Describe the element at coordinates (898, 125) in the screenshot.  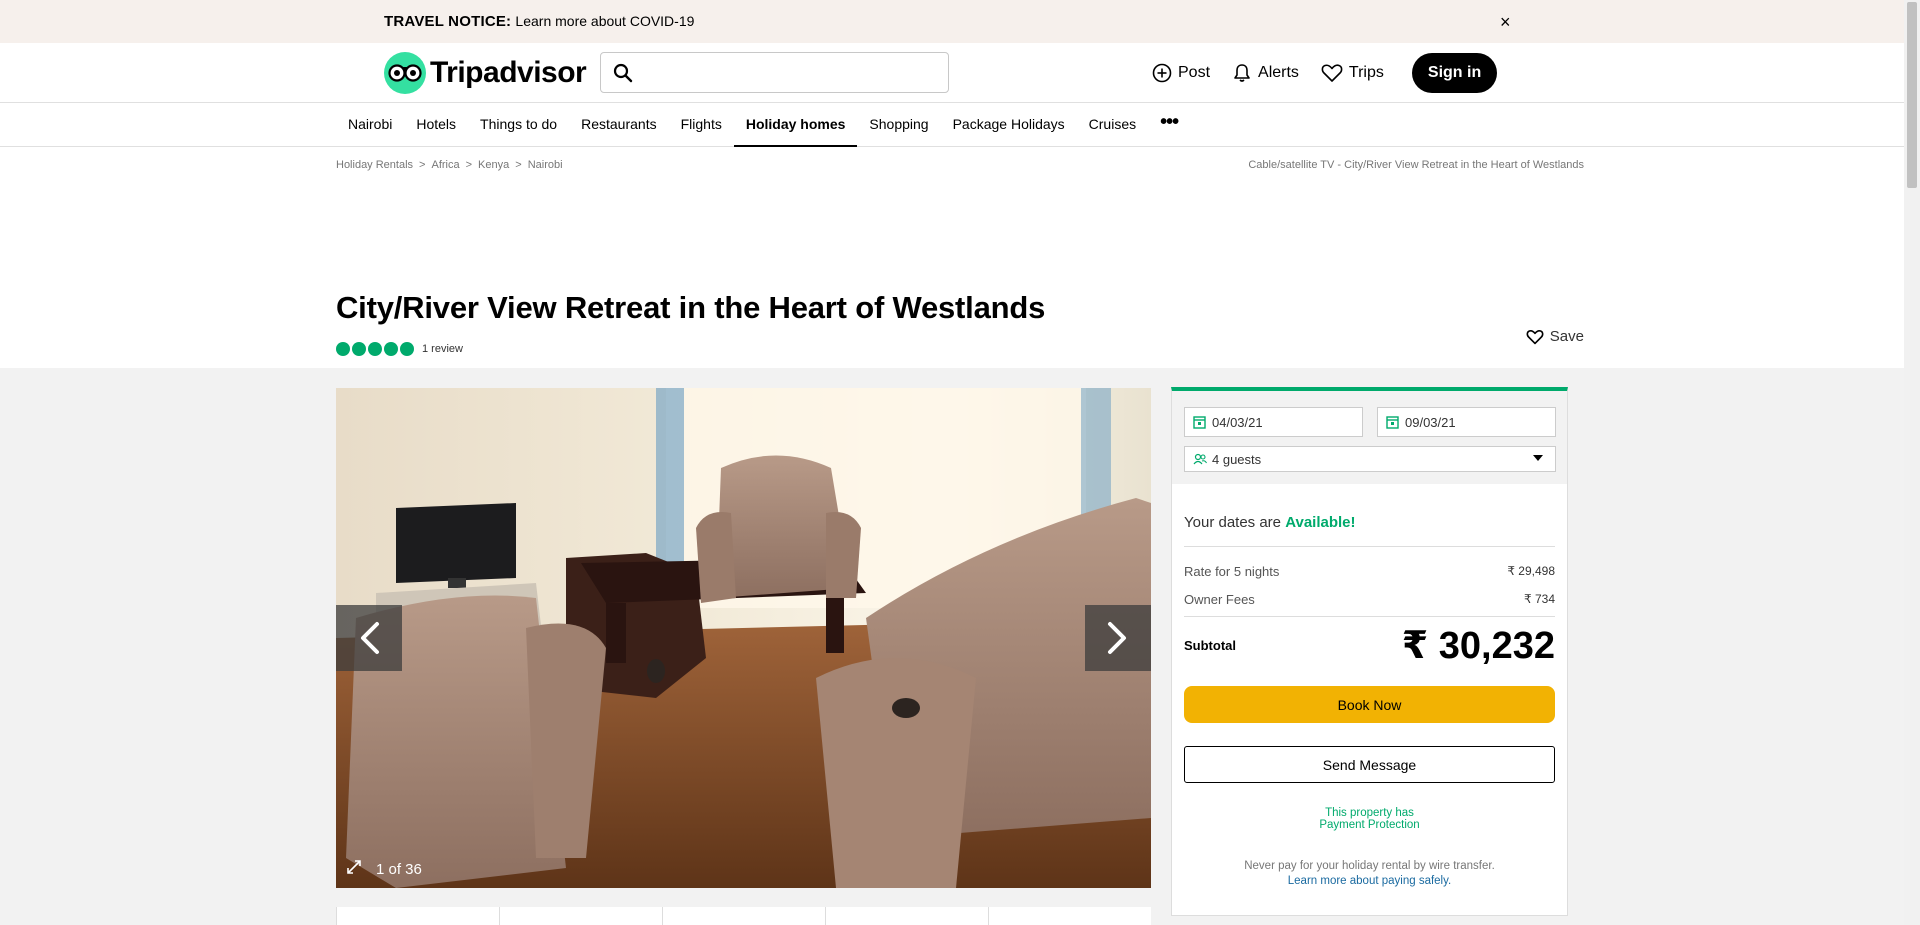
I see `tab-shopping: Shopping` at that location.